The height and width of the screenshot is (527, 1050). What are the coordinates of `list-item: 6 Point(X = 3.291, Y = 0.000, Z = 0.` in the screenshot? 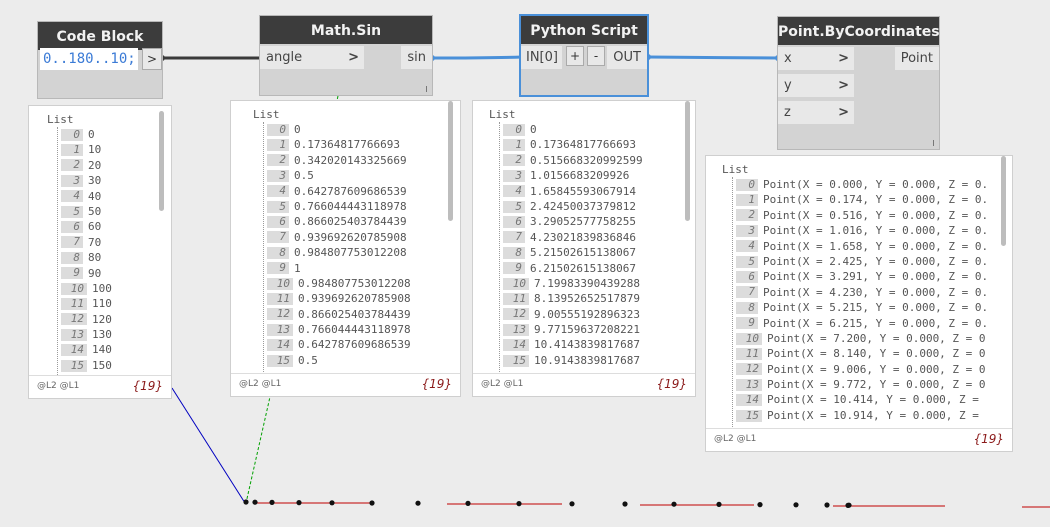 It's located at (862, 276).